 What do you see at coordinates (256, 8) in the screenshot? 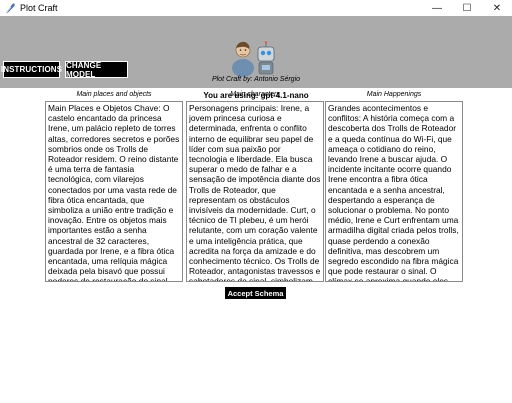
I see `title-bar: Plot Craft — ☐ ✕` at bounding box center [256, 8].